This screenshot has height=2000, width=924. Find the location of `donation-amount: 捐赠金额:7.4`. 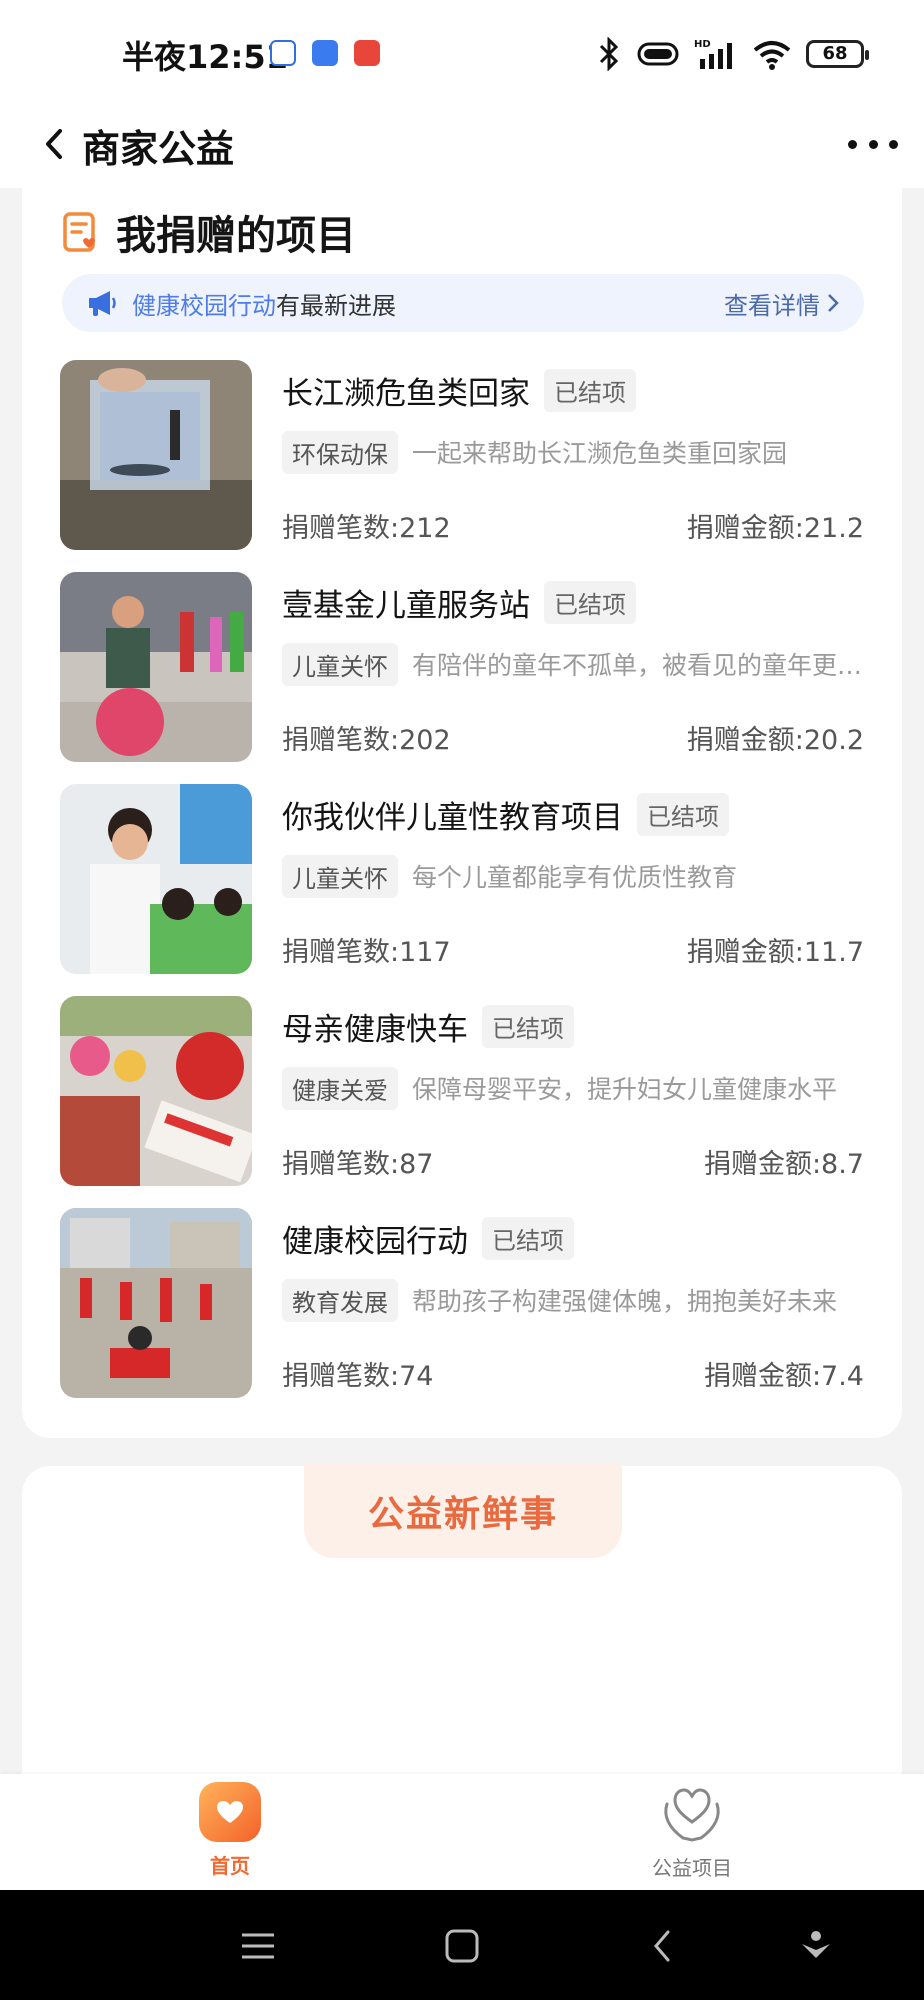

donation-amount: 捐赠金额:7.4 is located at coordinates (783, 1376).